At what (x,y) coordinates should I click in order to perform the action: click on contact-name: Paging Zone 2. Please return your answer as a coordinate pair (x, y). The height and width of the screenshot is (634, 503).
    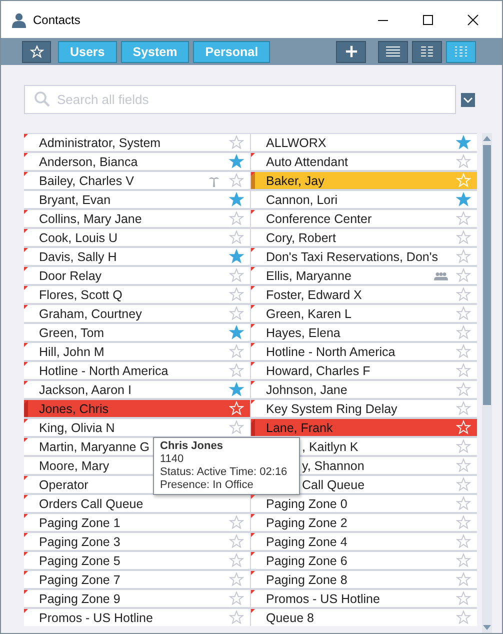
    Looking at the image, I should click on (307, 523).